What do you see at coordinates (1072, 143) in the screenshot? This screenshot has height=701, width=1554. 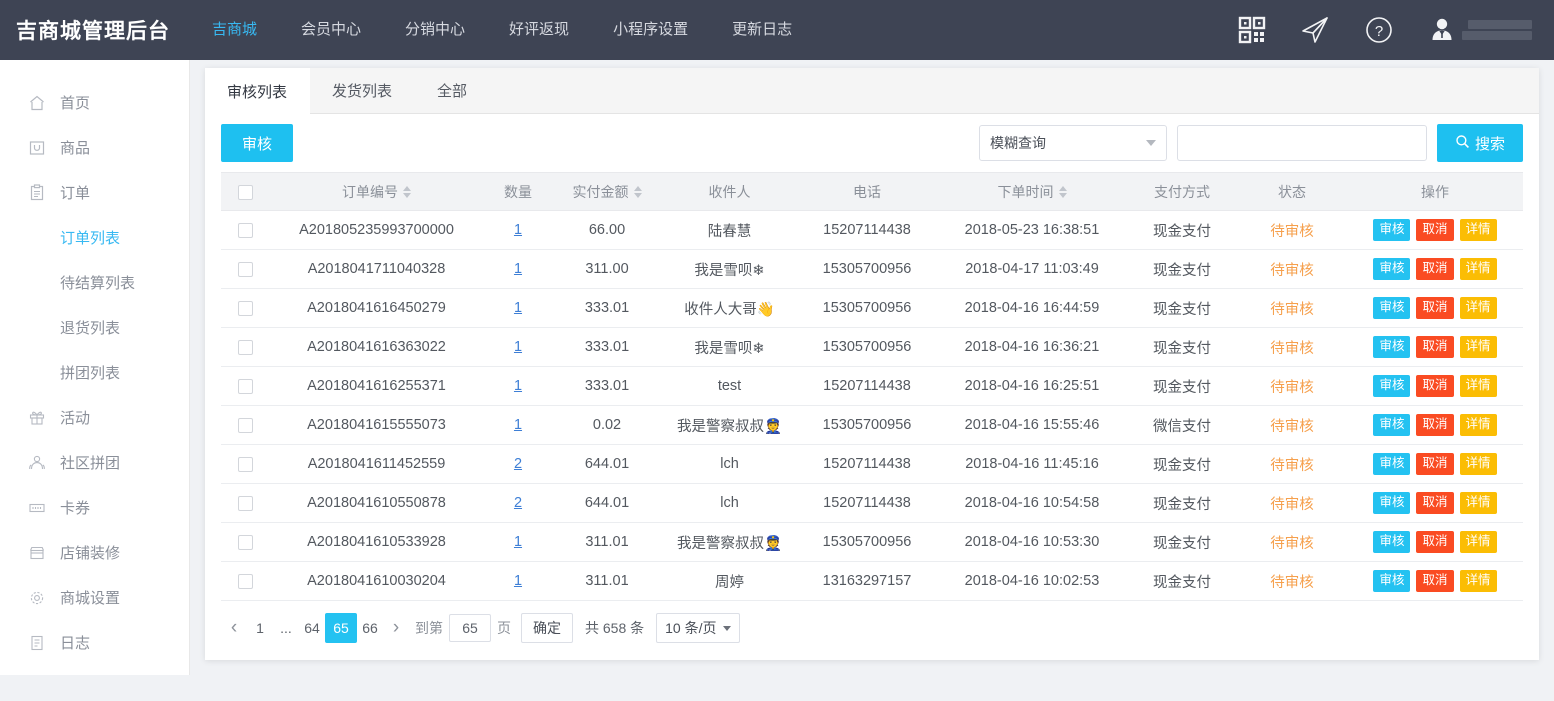 I see `search-type-select: 模糊查询` at bounding box center [1072, 143].